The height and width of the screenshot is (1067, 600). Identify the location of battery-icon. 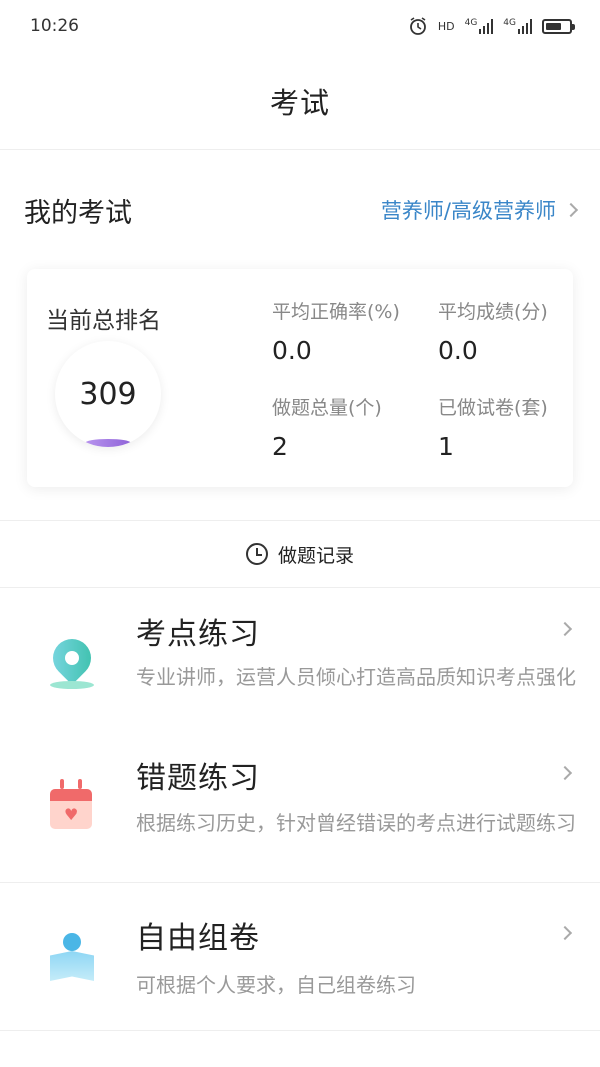
(558, 26).